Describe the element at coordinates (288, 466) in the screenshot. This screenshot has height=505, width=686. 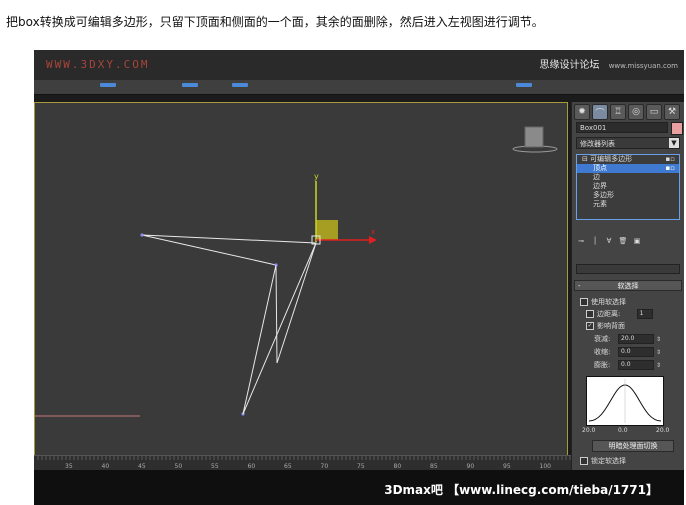
I see `ruler-label: 65` at that location.